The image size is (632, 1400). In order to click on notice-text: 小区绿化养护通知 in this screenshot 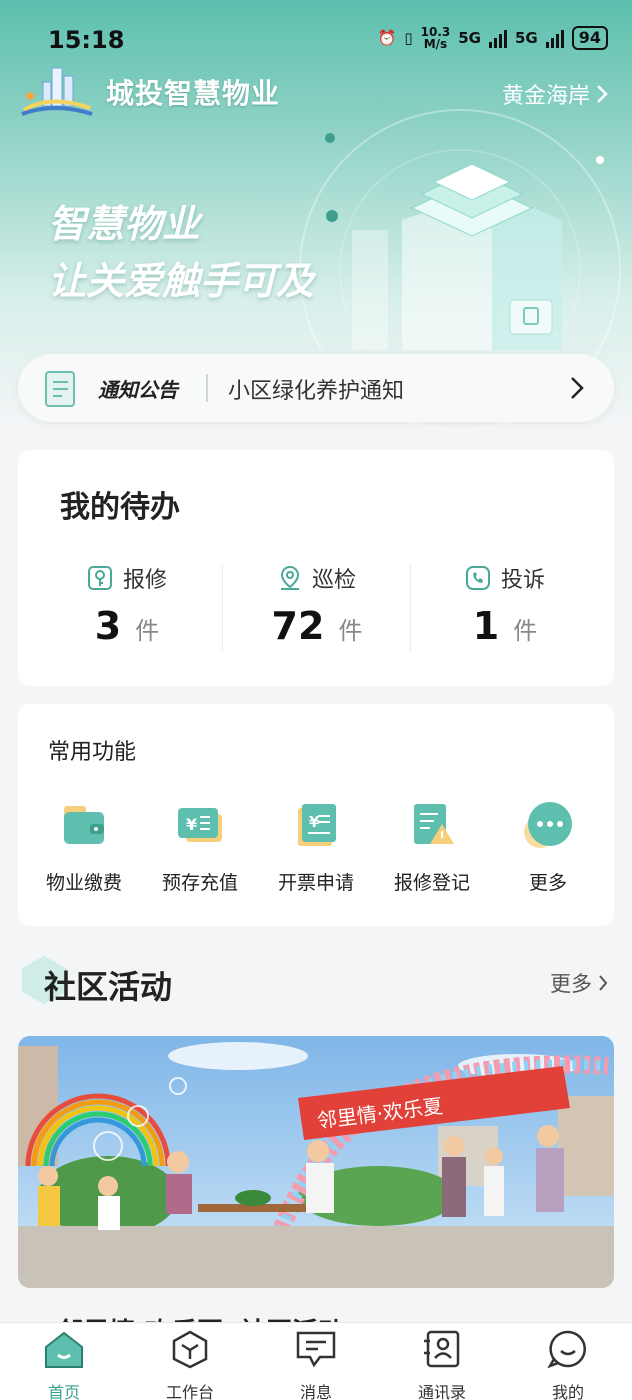, I will do `click(316, 389)`.